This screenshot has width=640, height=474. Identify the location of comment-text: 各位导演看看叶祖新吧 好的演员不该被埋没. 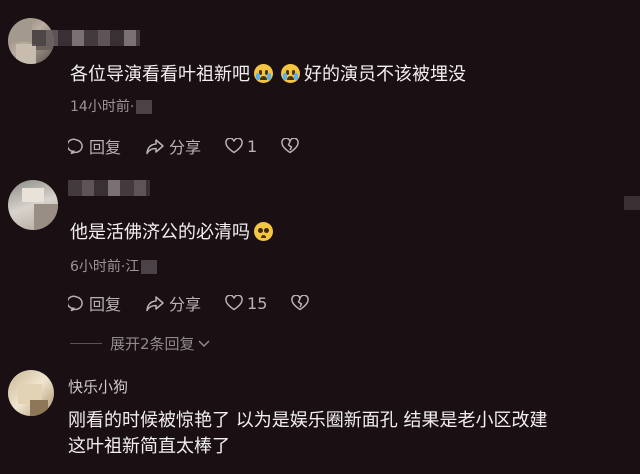
(268, 74).